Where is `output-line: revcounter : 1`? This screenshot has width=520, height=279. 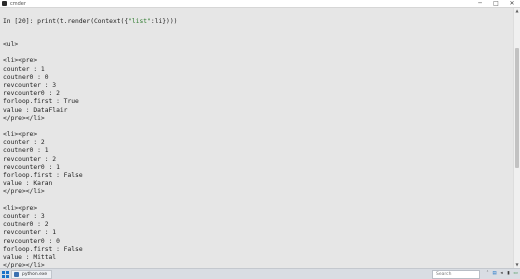
output-line: revcounter : 1 is located at coordinates (30, 233).